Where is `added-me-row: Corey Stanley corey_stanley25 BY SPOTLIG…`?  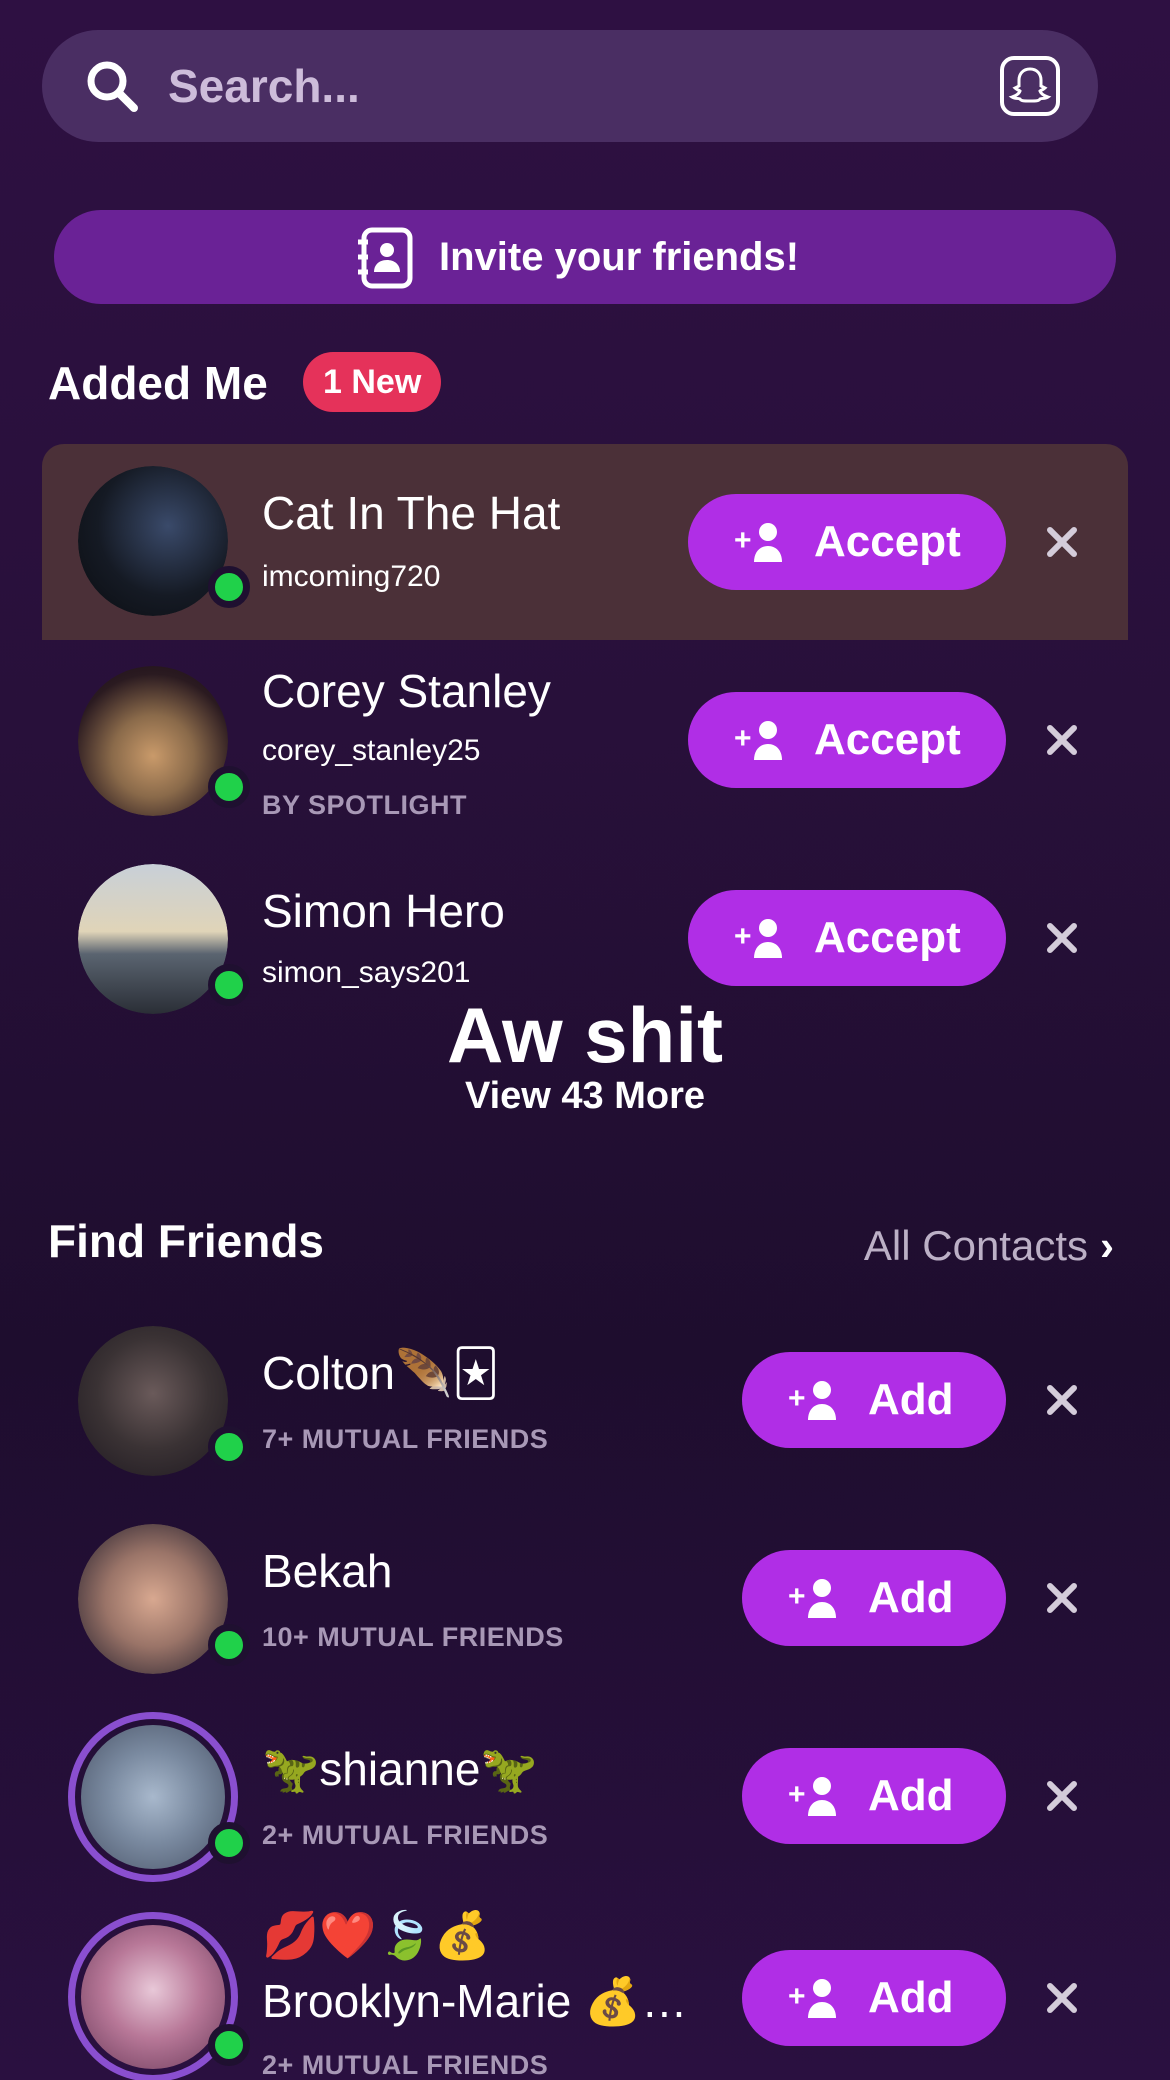 added-me-row: Corey Stanley corey_stanley25 BY SPOTLIG… is located at coordinates (585, 739).